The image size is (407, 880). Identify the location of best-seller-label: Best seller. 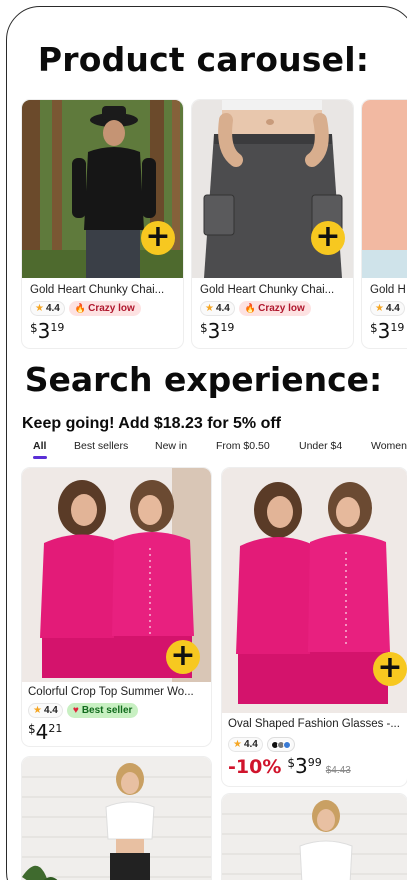
(107, 710).